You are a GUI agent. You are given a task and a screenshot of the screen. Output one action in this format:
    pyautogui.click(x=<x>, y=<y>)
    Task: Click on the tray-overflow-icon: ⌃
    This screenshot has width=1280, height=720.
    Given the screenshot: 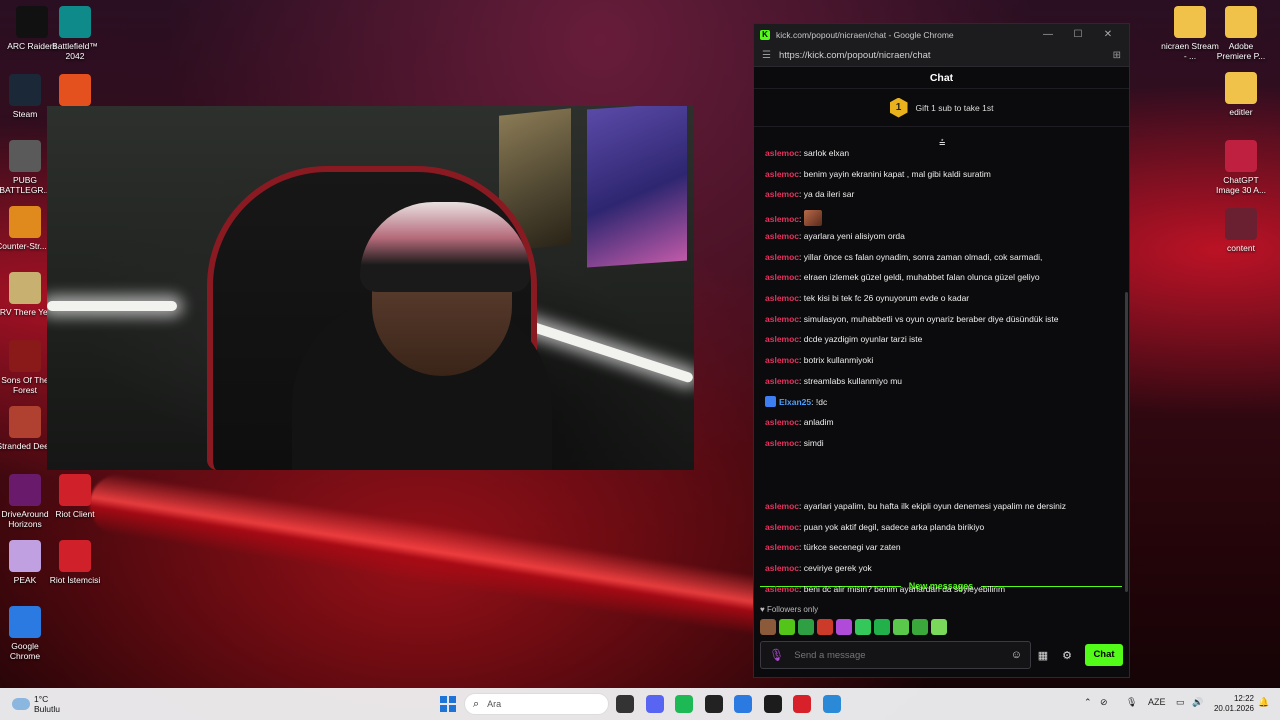 What is the action you would take?
    pyautogui.click(x=1088, y=702)
    